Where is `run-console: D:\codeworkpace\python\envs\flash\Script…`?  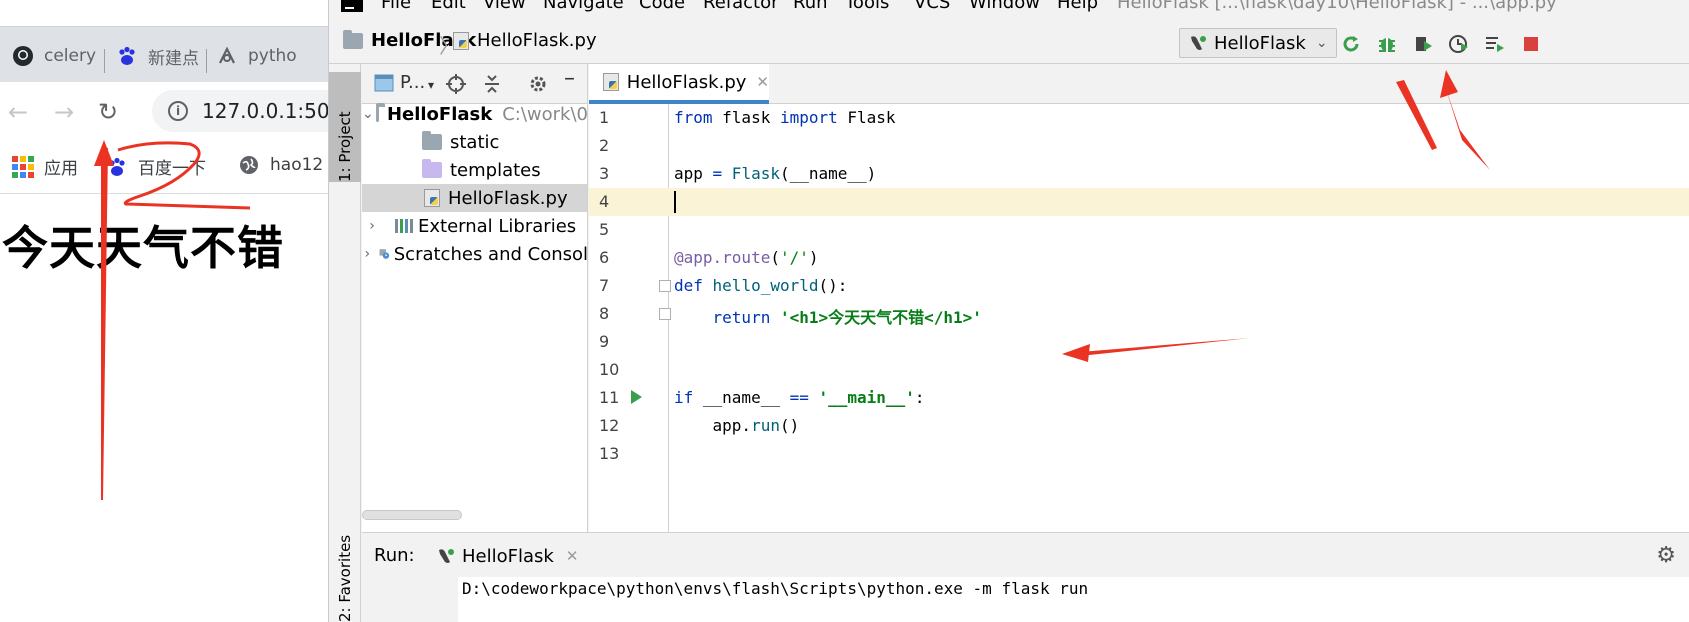
run-console: D:\codeworkpace\python\envs\flash\Script… is located at coordinates (1073, 599).